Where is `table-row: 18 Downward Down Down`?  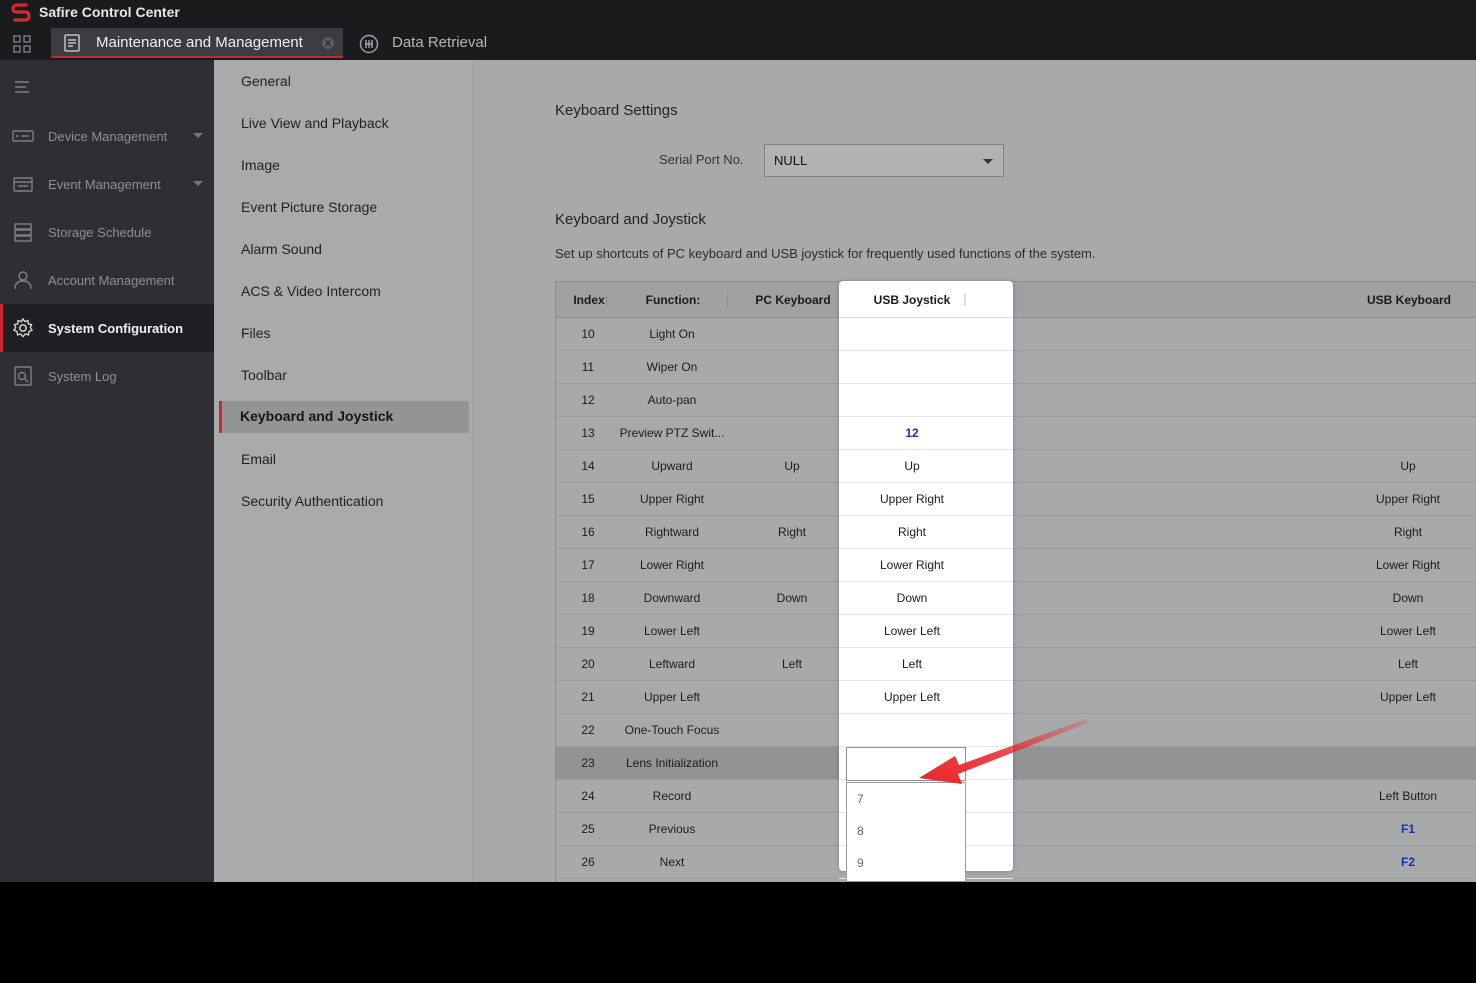
table-row: 18 Downward Down Down is located at coordinates (1016, 598).